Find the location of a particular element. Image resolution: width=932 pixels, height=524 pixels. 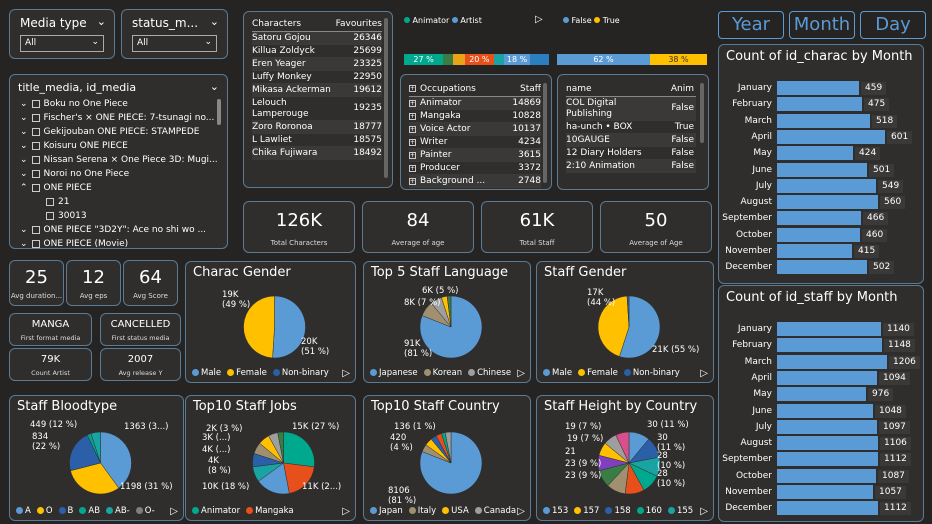

table-row: 12 Diary Holders False is located at coordinates (631, 153).